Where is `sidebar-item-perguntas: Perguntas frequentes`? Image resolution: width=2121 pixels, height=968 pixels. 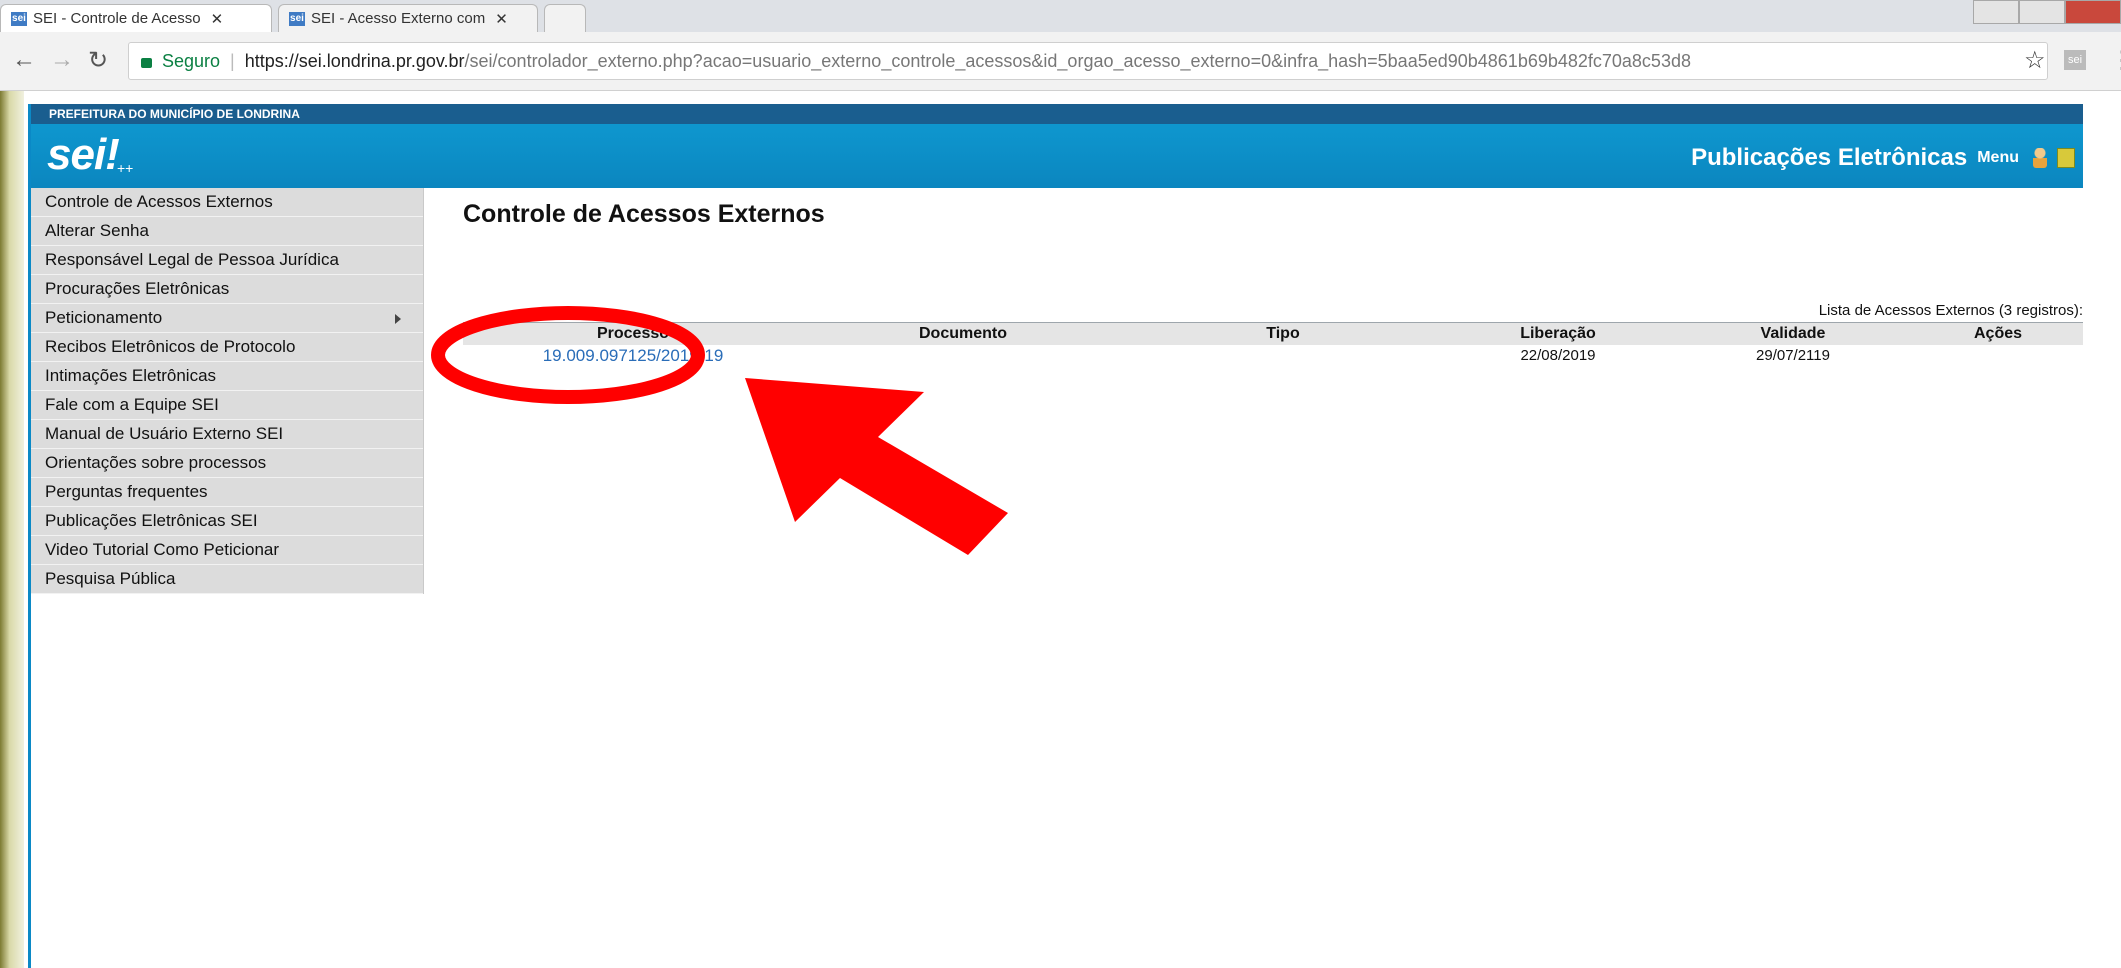
sidebar-item-perguntas: Perguntas frequentes is located at coordinates (227, 492).